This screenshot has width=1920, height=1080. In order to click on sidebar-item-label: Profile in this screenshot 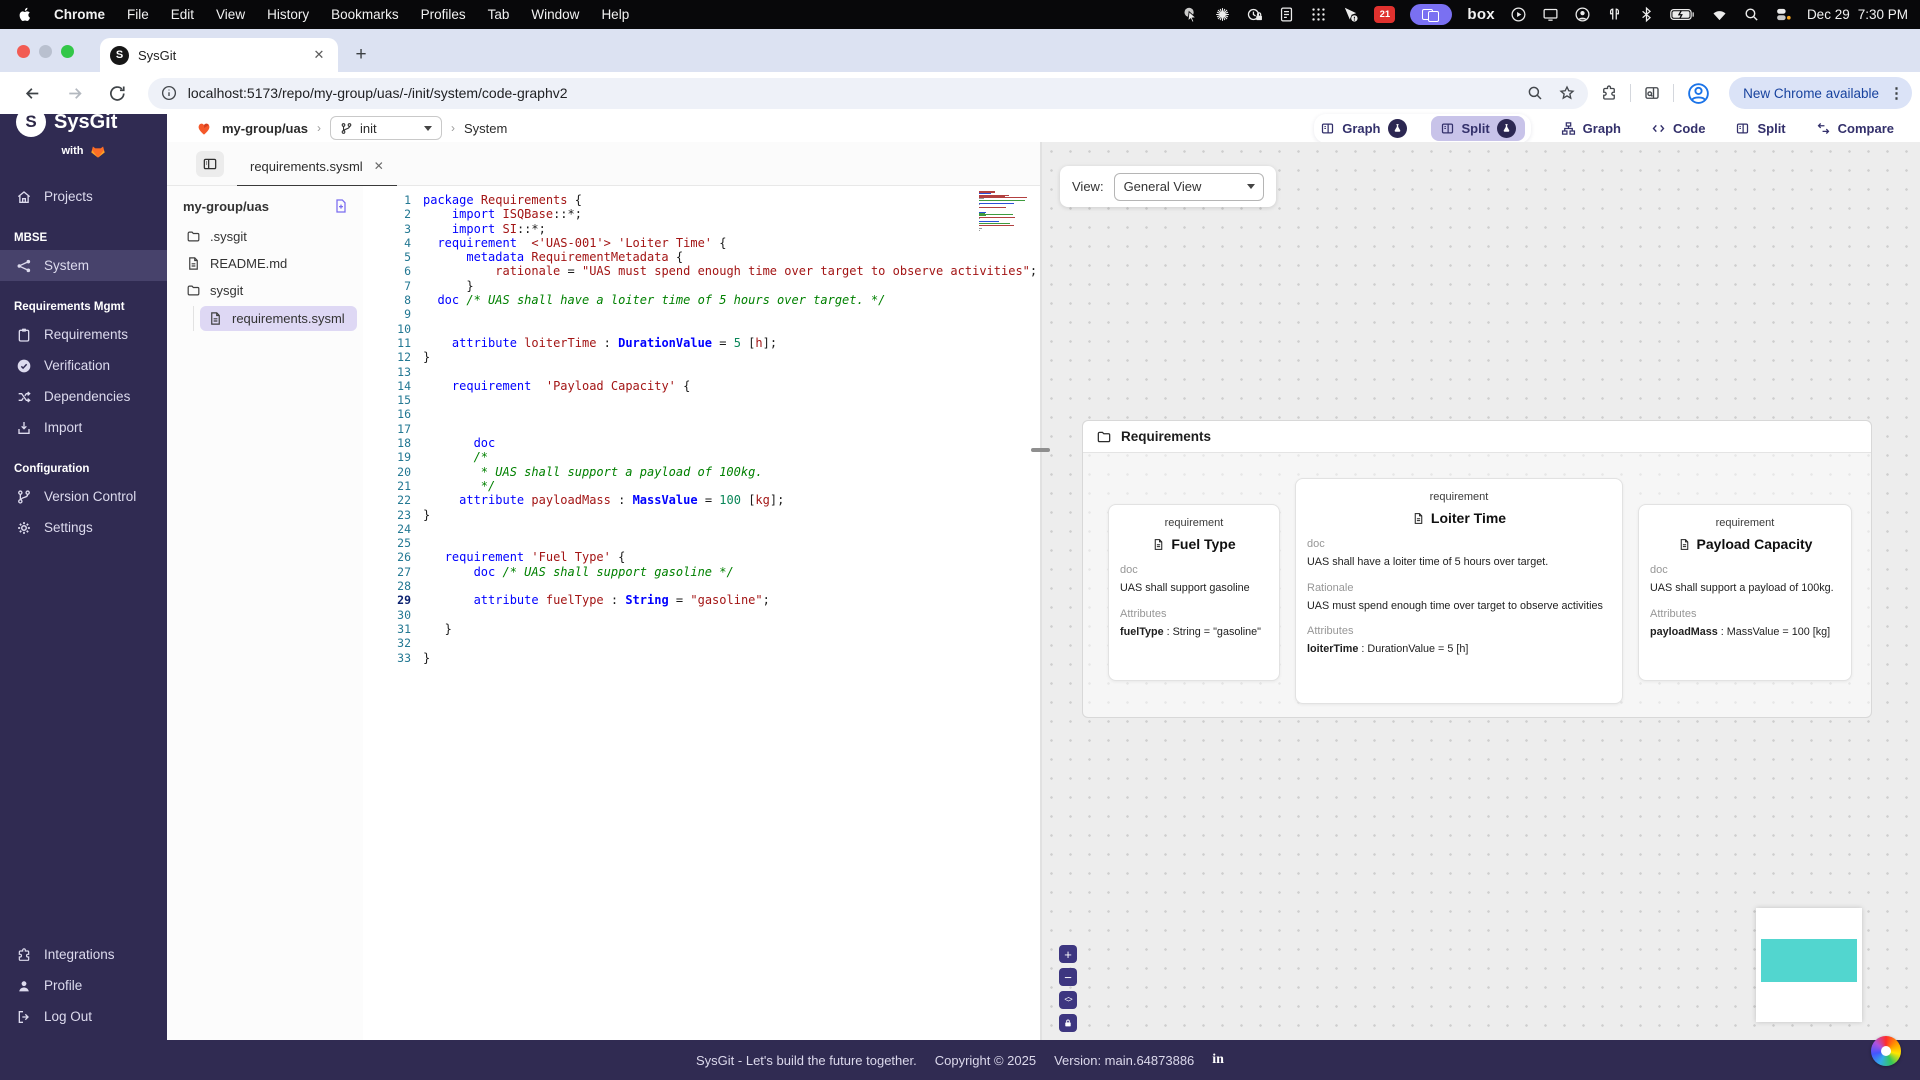, I will do `click(63, 985)`.